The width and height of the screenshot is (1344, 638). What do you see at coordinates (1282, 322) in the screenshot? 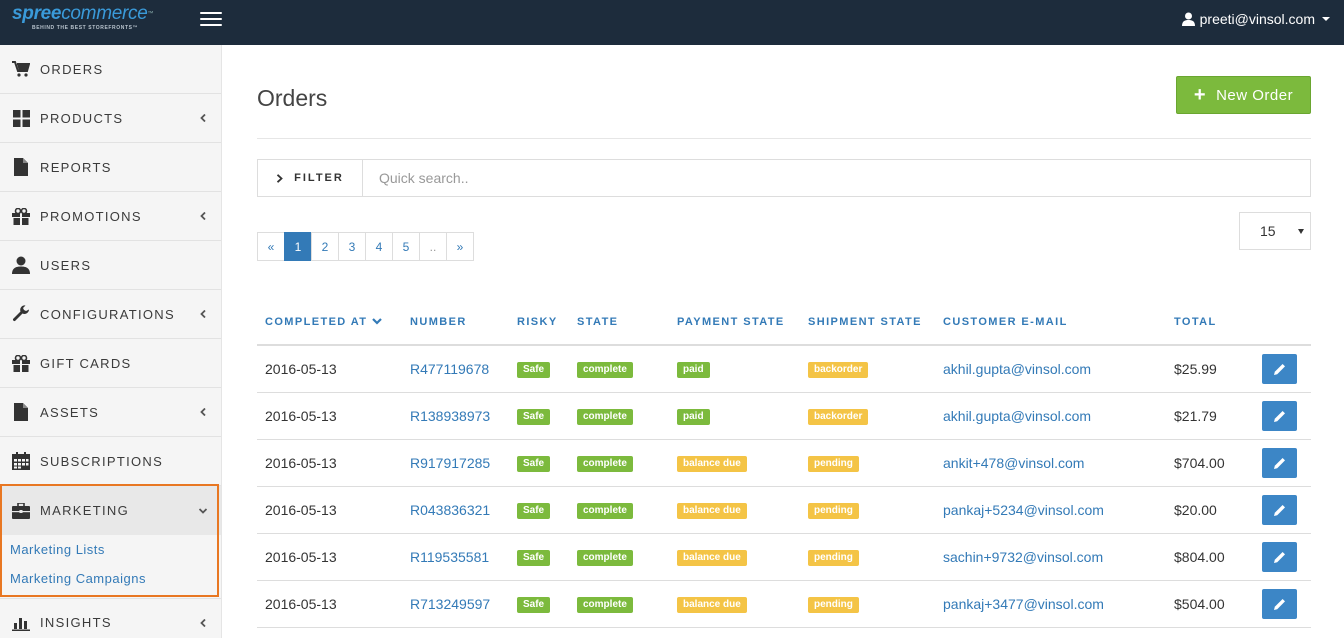
I see `column-header-actions` at bounding box center [1282, 322].